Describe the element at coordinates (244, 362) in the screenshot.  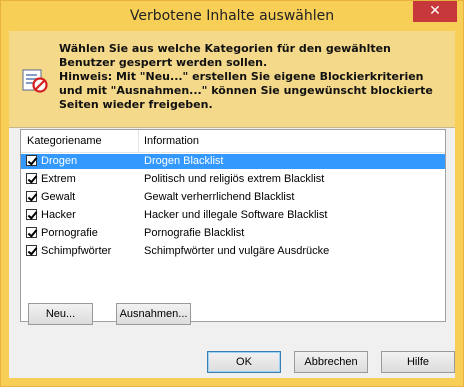
I see `ok-button: OK` at that location.